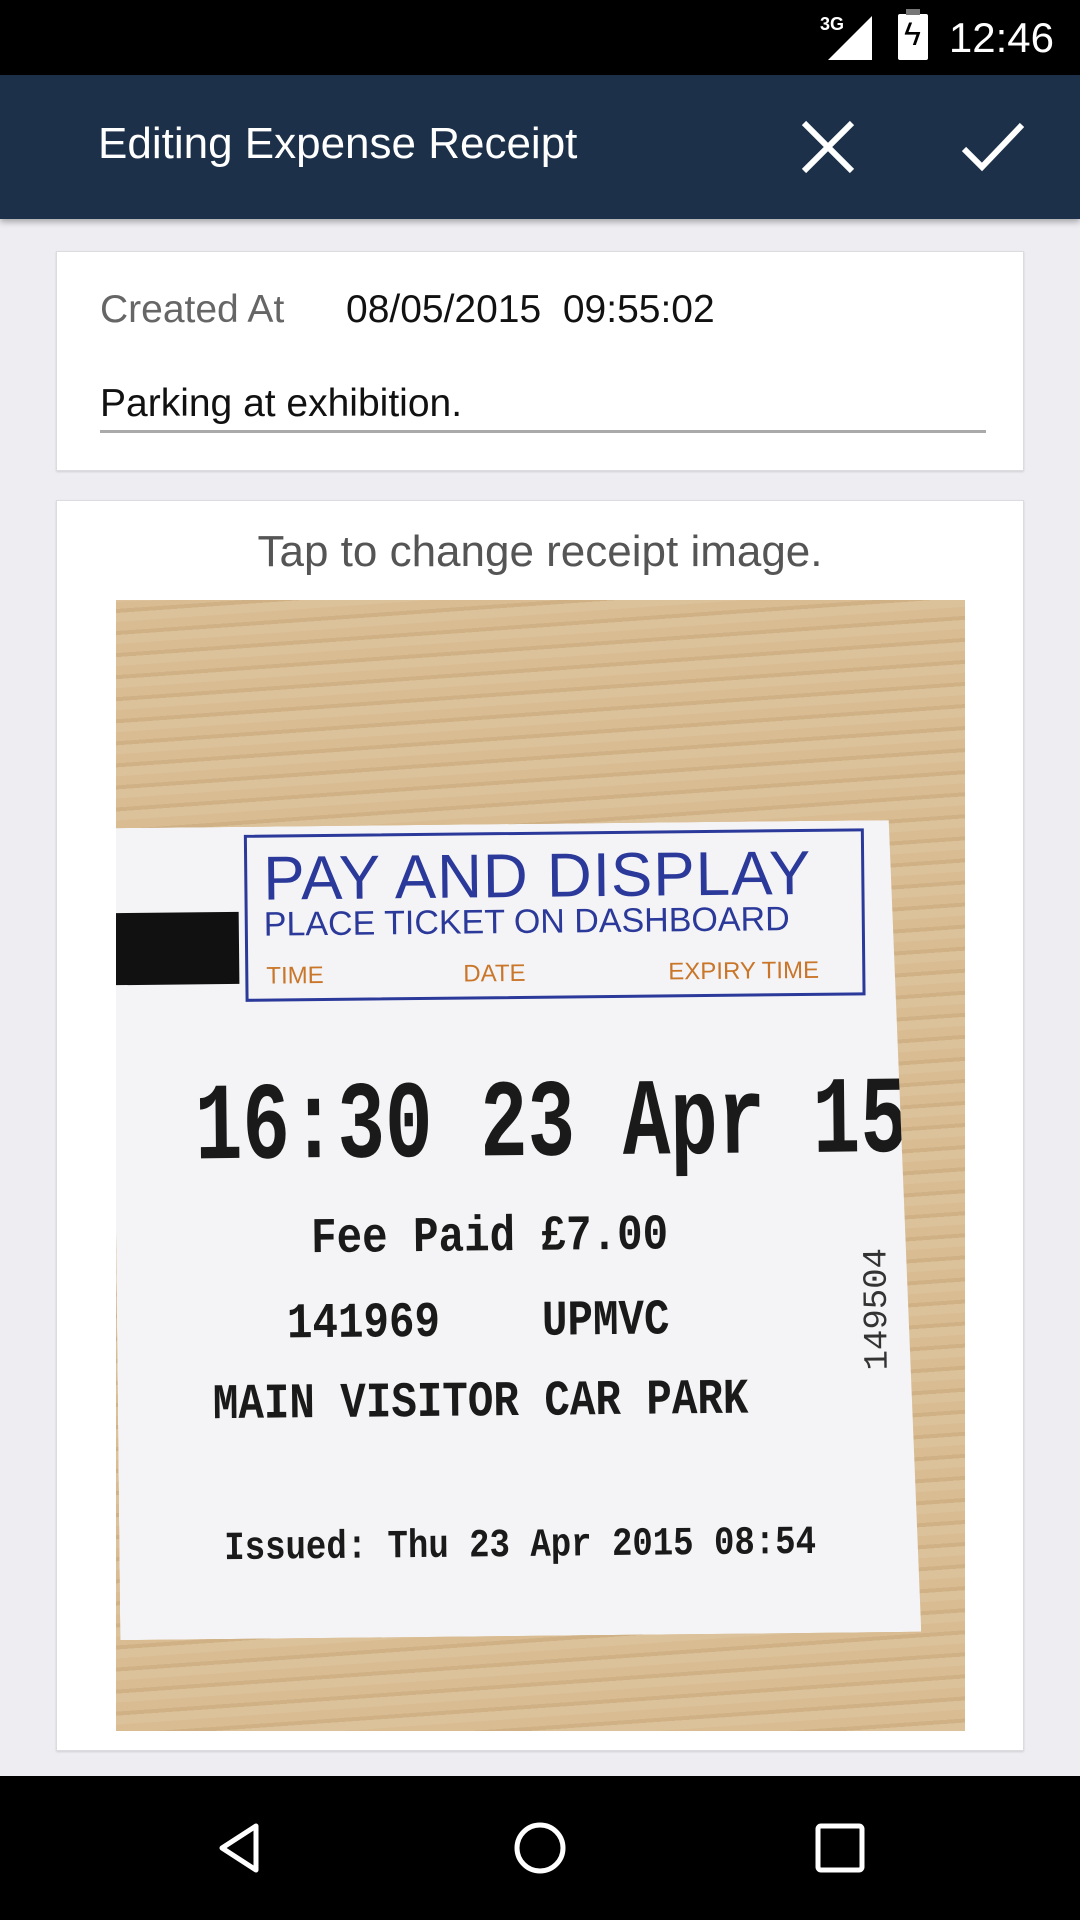  I want to click on home-icon, so click(540, 1848).